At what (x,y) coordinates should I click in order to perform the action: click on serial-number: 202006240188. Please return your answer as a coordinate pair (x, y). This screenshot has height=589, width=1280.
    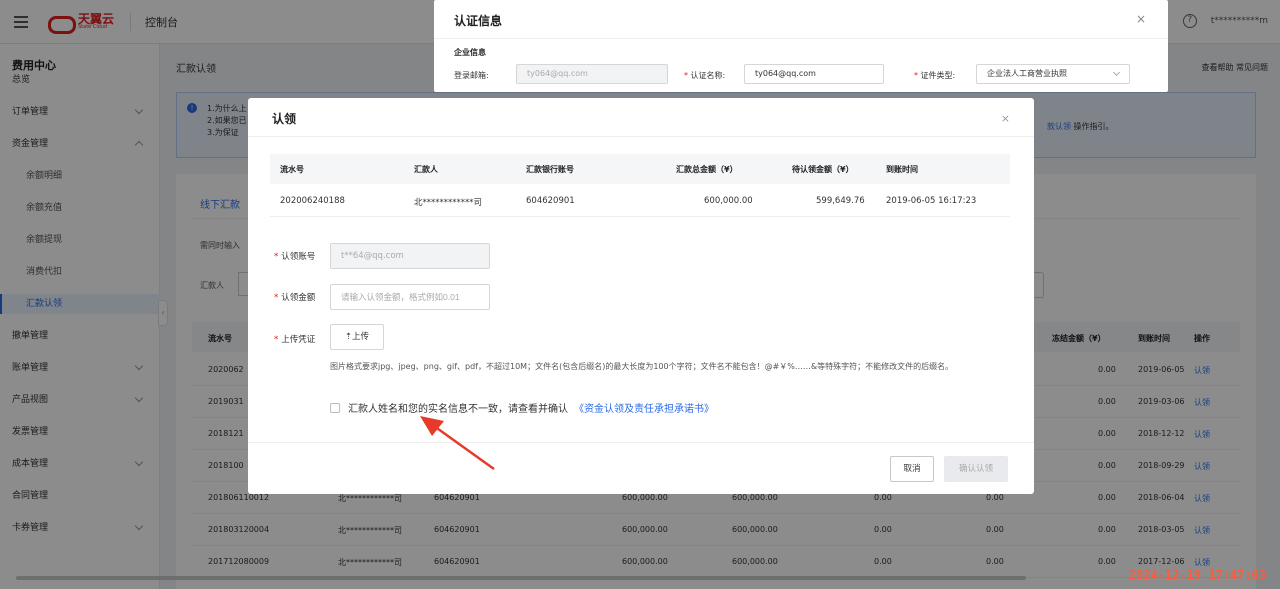
    Looking at the image, I should click on (312, 201).